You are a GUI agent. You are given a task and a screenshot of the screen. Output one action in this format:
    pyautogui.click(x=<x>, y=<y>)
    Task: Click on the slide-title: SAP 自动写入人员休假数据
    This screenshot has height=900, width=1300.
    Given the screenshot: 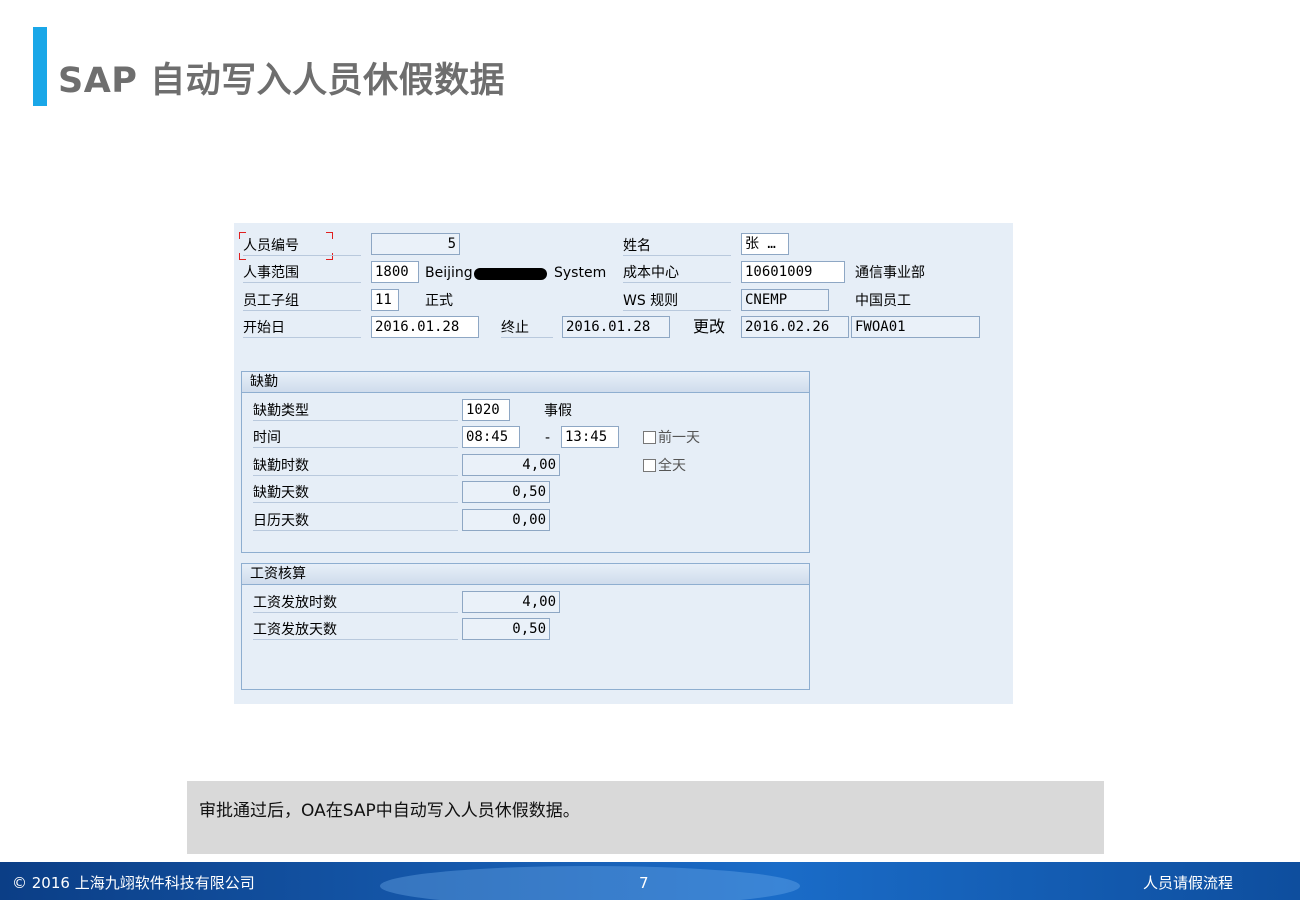 What is the action you would take?
    pyautogui.click(x=282, y=81)
    